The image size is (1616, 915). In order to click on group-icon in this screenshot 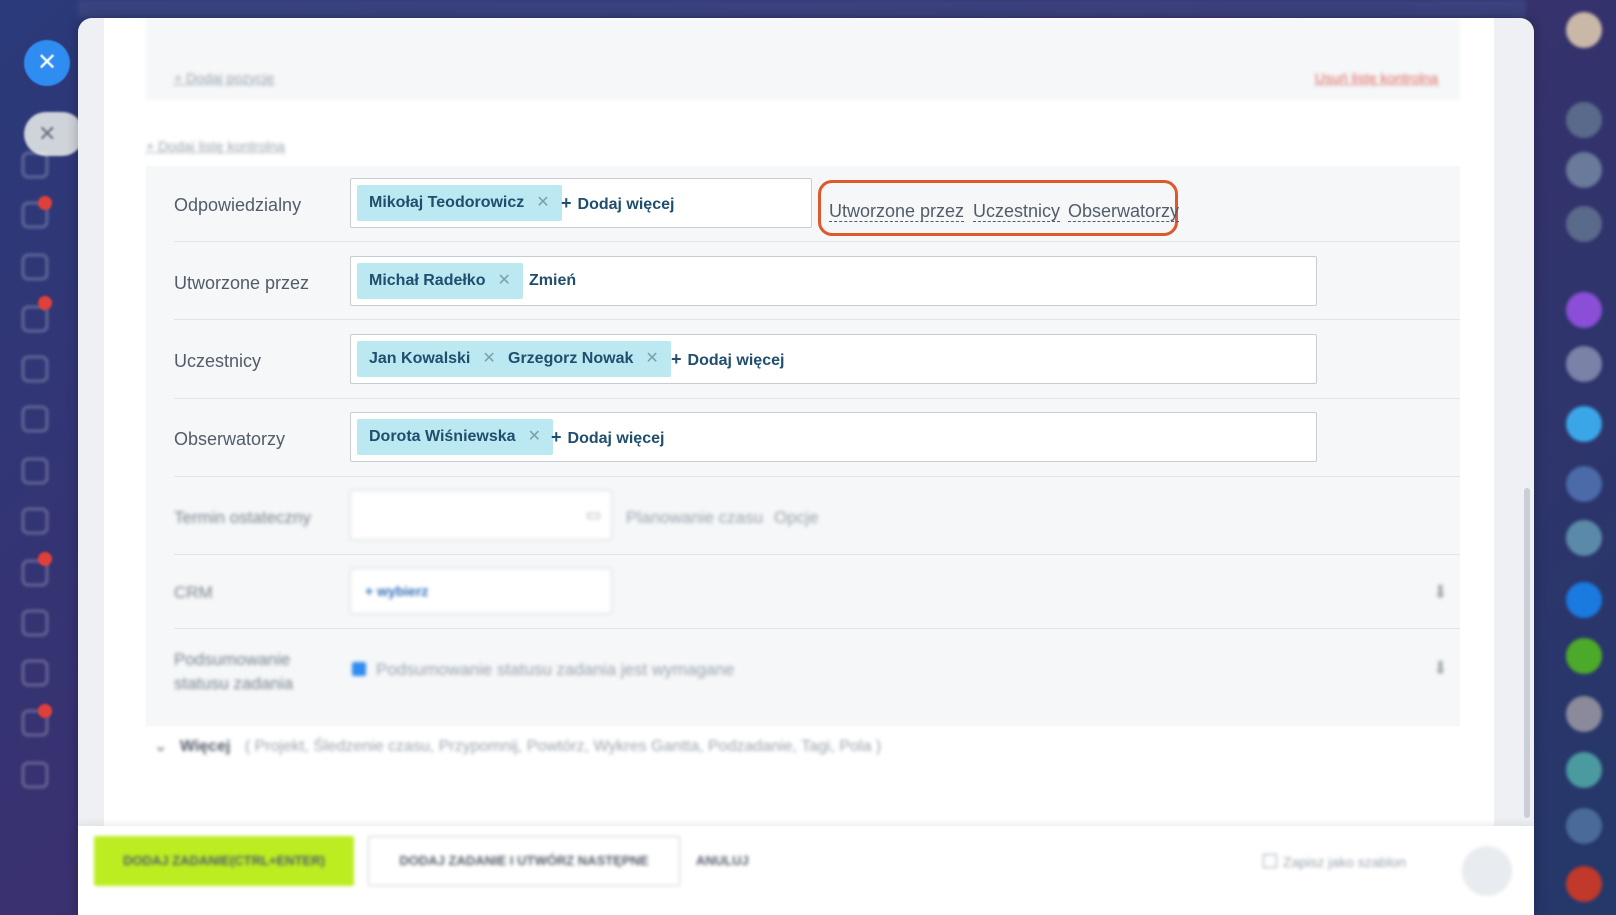, I will do `click(1584, 424)`.